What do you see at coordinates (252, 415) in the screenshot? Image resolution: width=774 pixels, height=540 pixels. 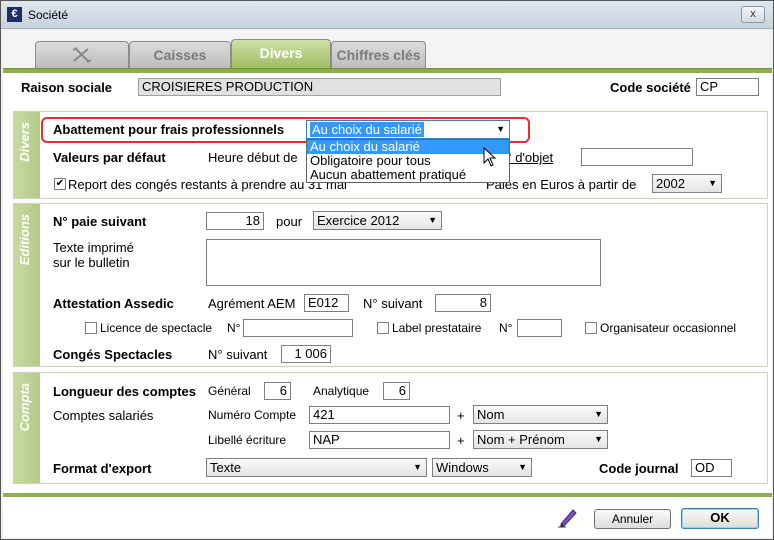 I see `numero-compte-label: Numéro Compte` at bounding box center [252, 415].